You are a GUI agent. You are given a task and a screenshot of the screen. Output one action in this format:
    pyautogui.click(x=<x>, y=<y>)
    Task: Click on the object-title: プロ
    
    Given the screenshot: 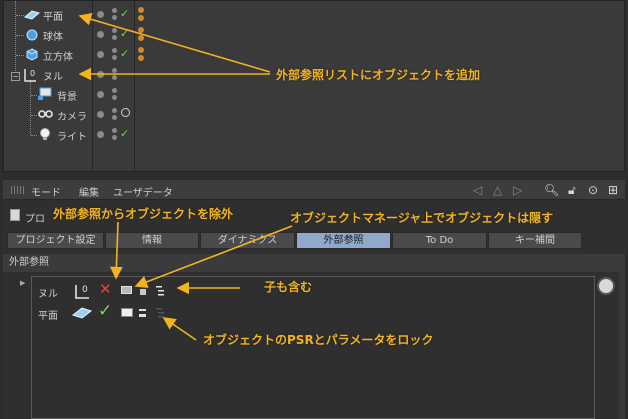 What is the action you would take?
    pyautogui.click(x=35, y=219)
    